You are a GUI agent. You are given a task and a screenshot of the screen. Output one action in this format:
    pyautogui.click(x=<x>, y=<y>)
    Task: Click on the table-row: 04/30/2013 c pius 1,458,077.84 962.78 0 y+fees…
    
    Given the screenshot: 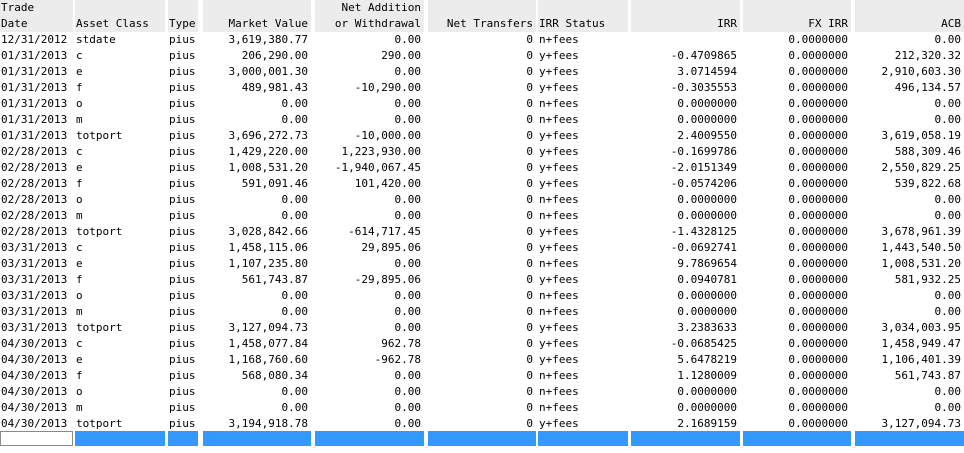 What is the action you would take?
    pyautogui.click(x=482, y=344)
    